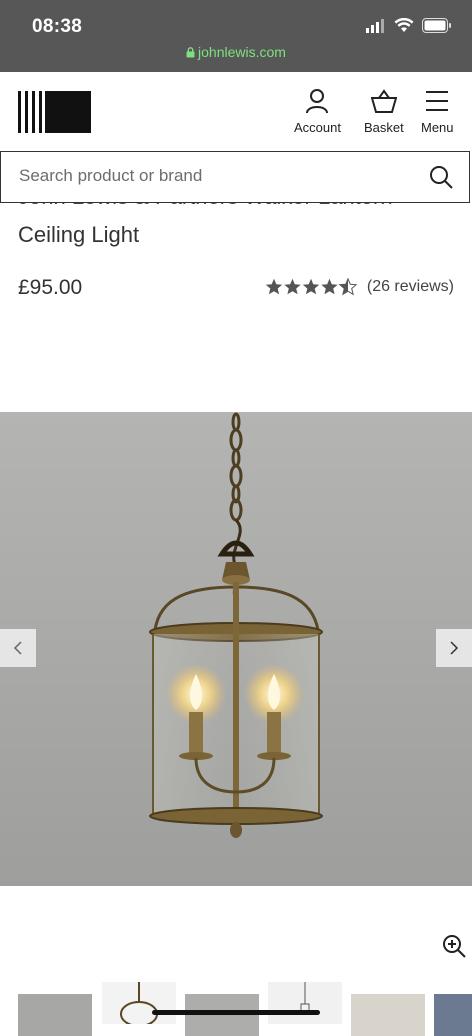 The image size is (472, 1036). I want to click on signal-icon, so click(375, 25).